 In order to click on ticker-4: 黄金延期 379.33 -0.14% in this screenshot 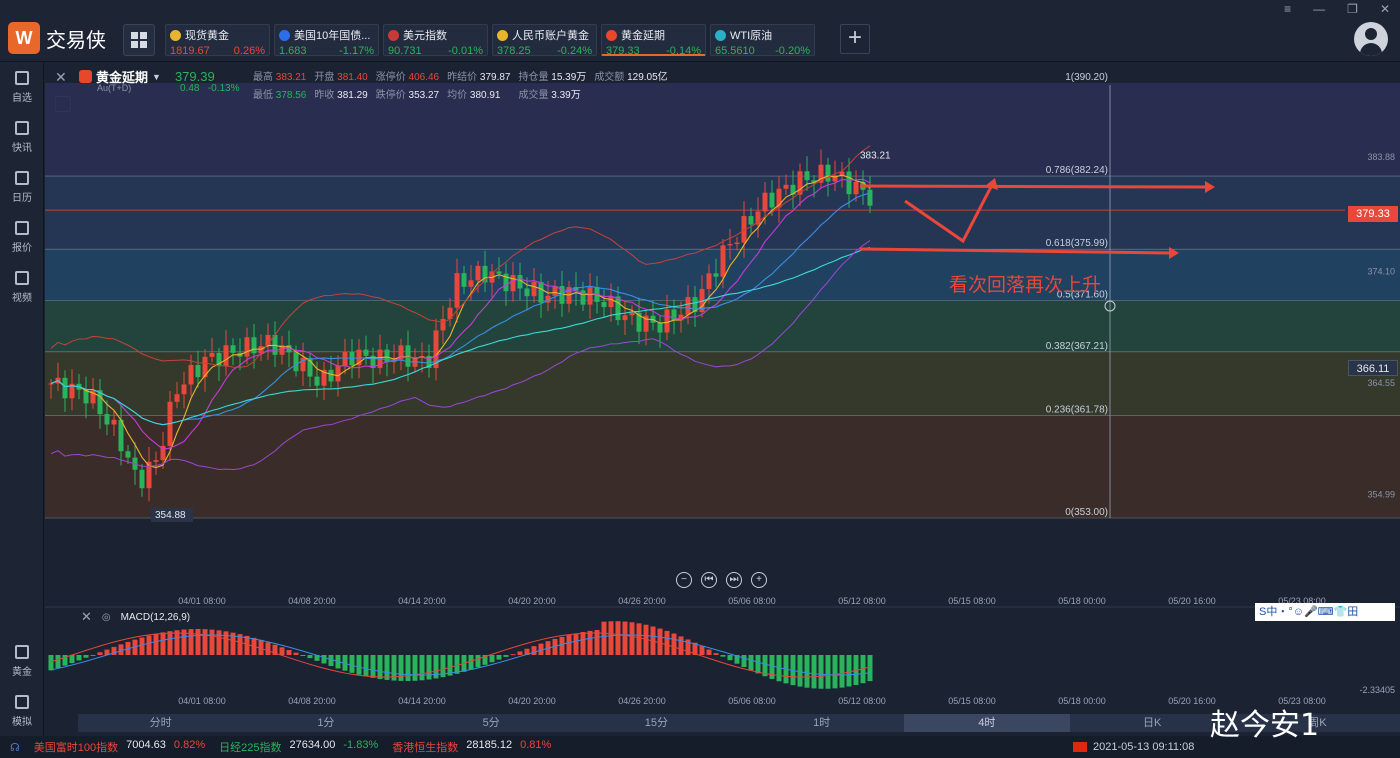, I will do `click(653, 40)`.